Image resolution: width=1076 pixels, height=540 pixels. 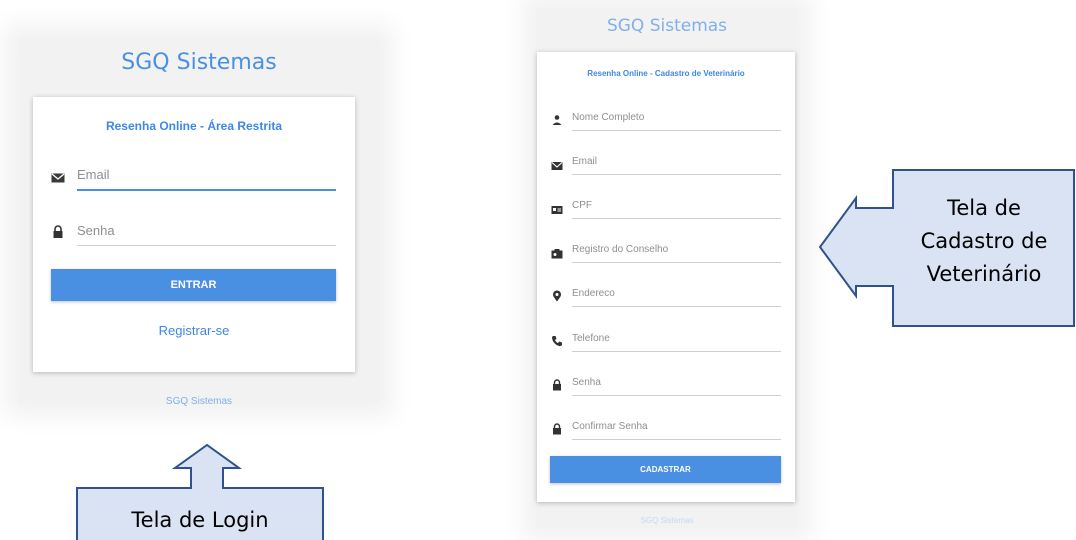 I want to click on register-password-field: Senha, so click(x=667, y=384).